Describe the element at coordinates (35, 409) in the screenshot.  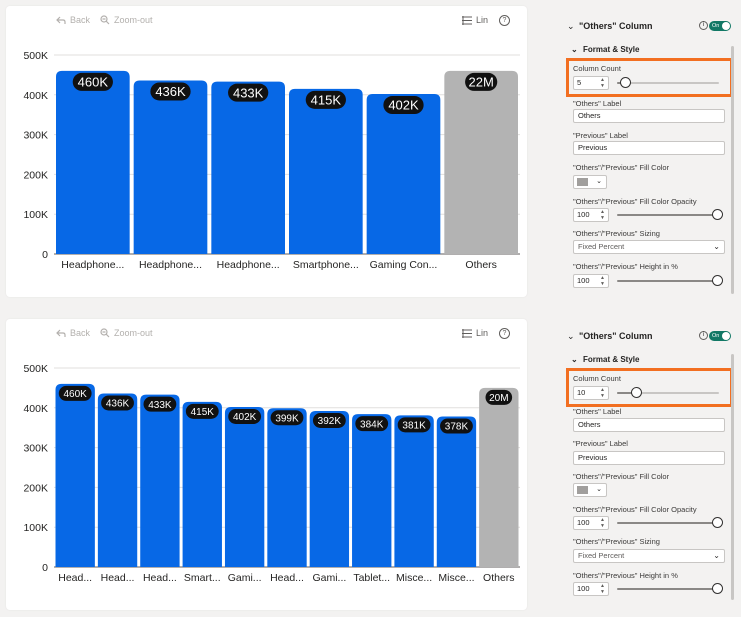
I see `y-tick-label: 400K` at that location.